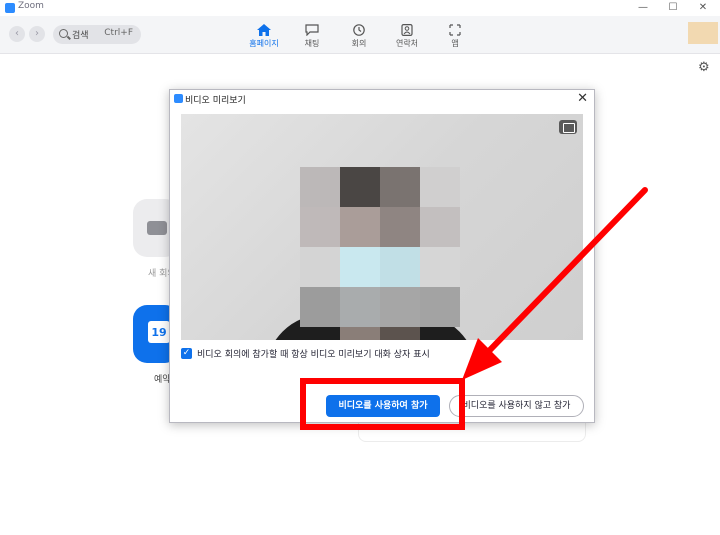 This screenshot has height=535, width=720. I want to click on search-label: 검색, so click(80, 36).